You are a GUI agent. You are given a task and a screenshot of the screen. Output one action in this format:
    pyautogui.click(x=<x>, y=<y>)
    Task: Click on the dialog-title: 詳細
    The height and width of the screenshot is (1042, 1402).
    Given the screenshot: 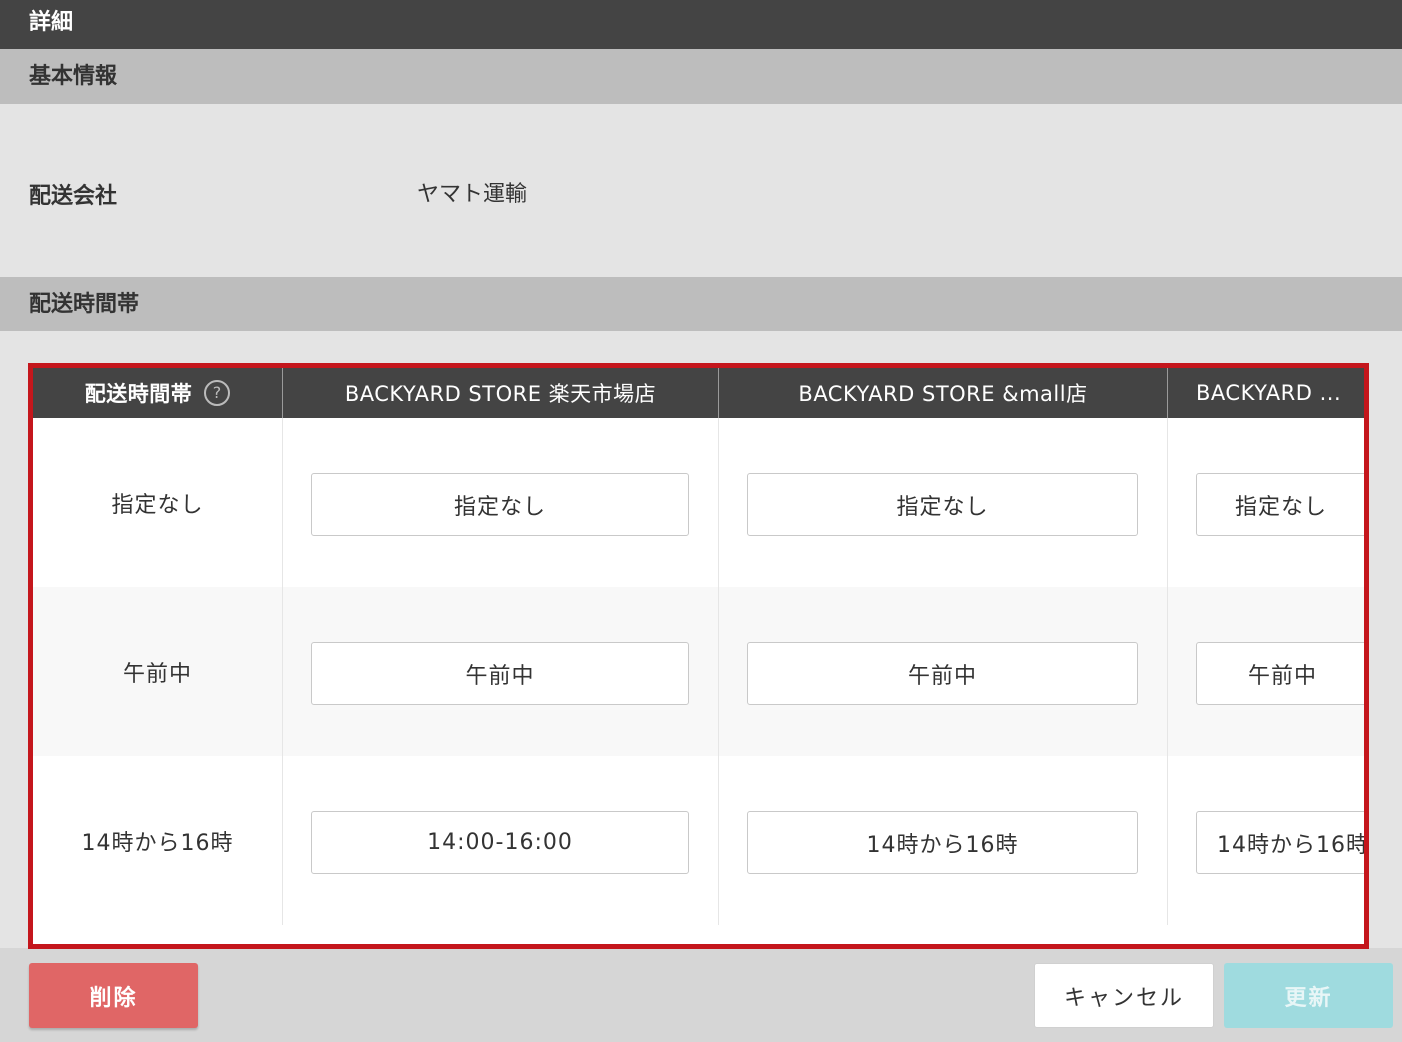 What is the action you would take?
    pyautogui.click(x=701, y=24)
    